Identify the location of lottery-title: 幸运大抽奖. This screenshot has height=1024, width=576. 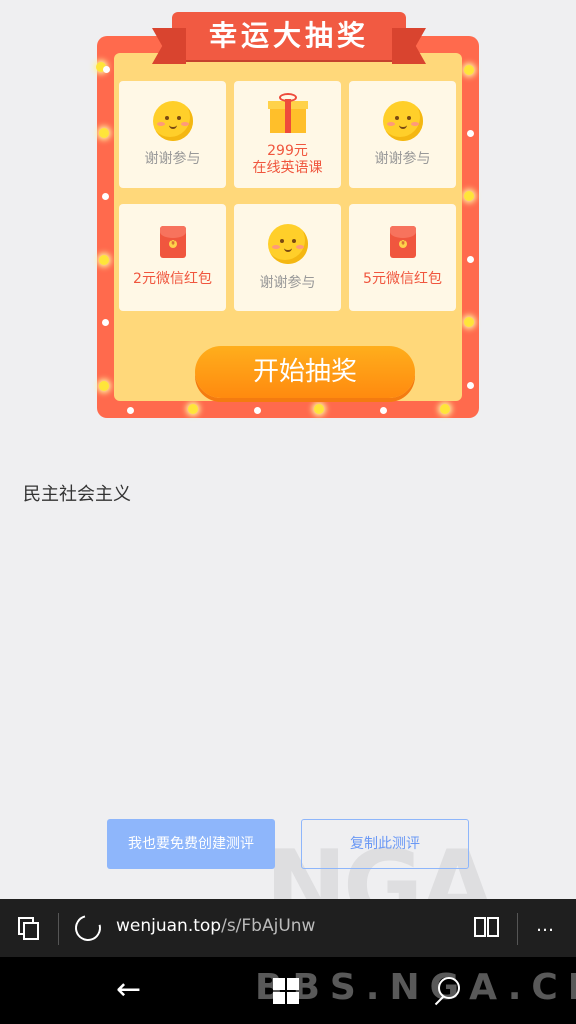
(288, 35).